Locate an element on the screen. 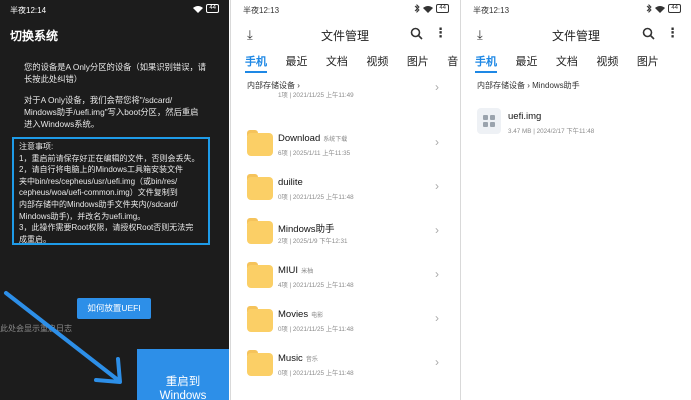 This screenshot has height=400, width=691. file-meta: 3.47 MB | 2024/2/17 下午11:48 is located at coordinates (551, 131).